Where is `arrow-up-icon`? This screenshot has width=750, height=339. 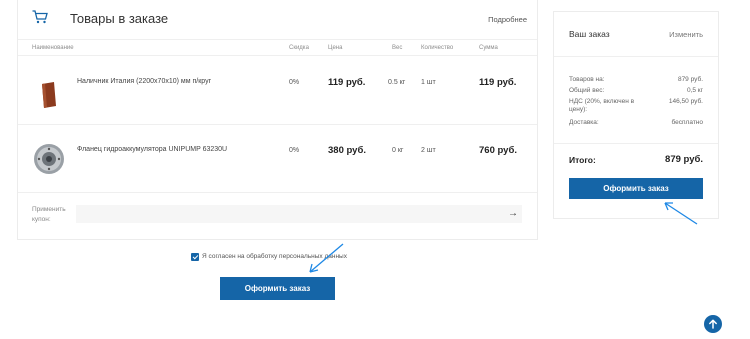
arrow-up-icon is located at coordinates (713, 324).